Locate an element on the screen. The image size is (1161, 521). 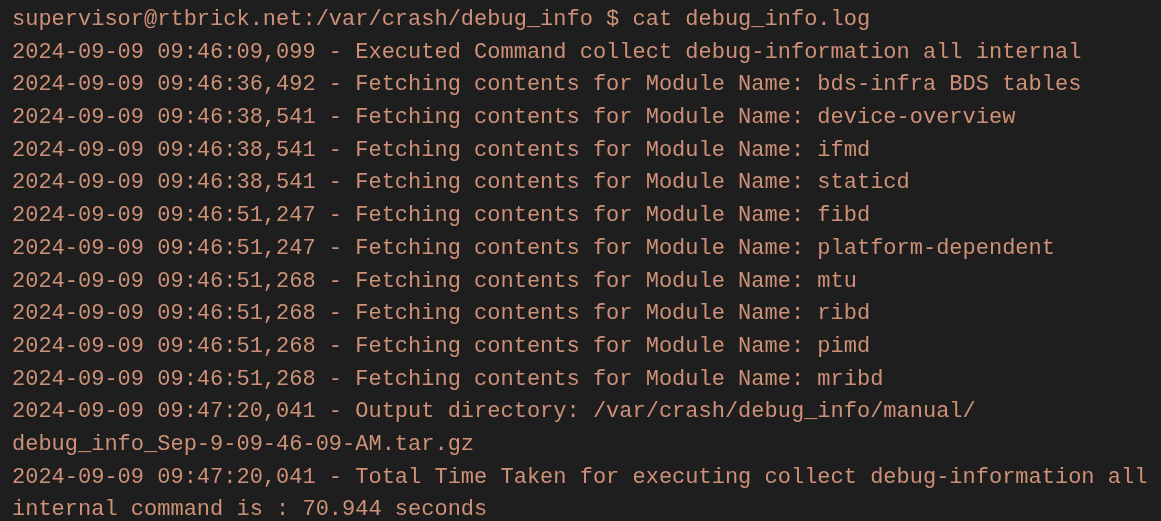
terminal-line: 2024-09-09 09:46:09,099 - Executed Command collect debug-information all internal is located at coordinates (547, 52).